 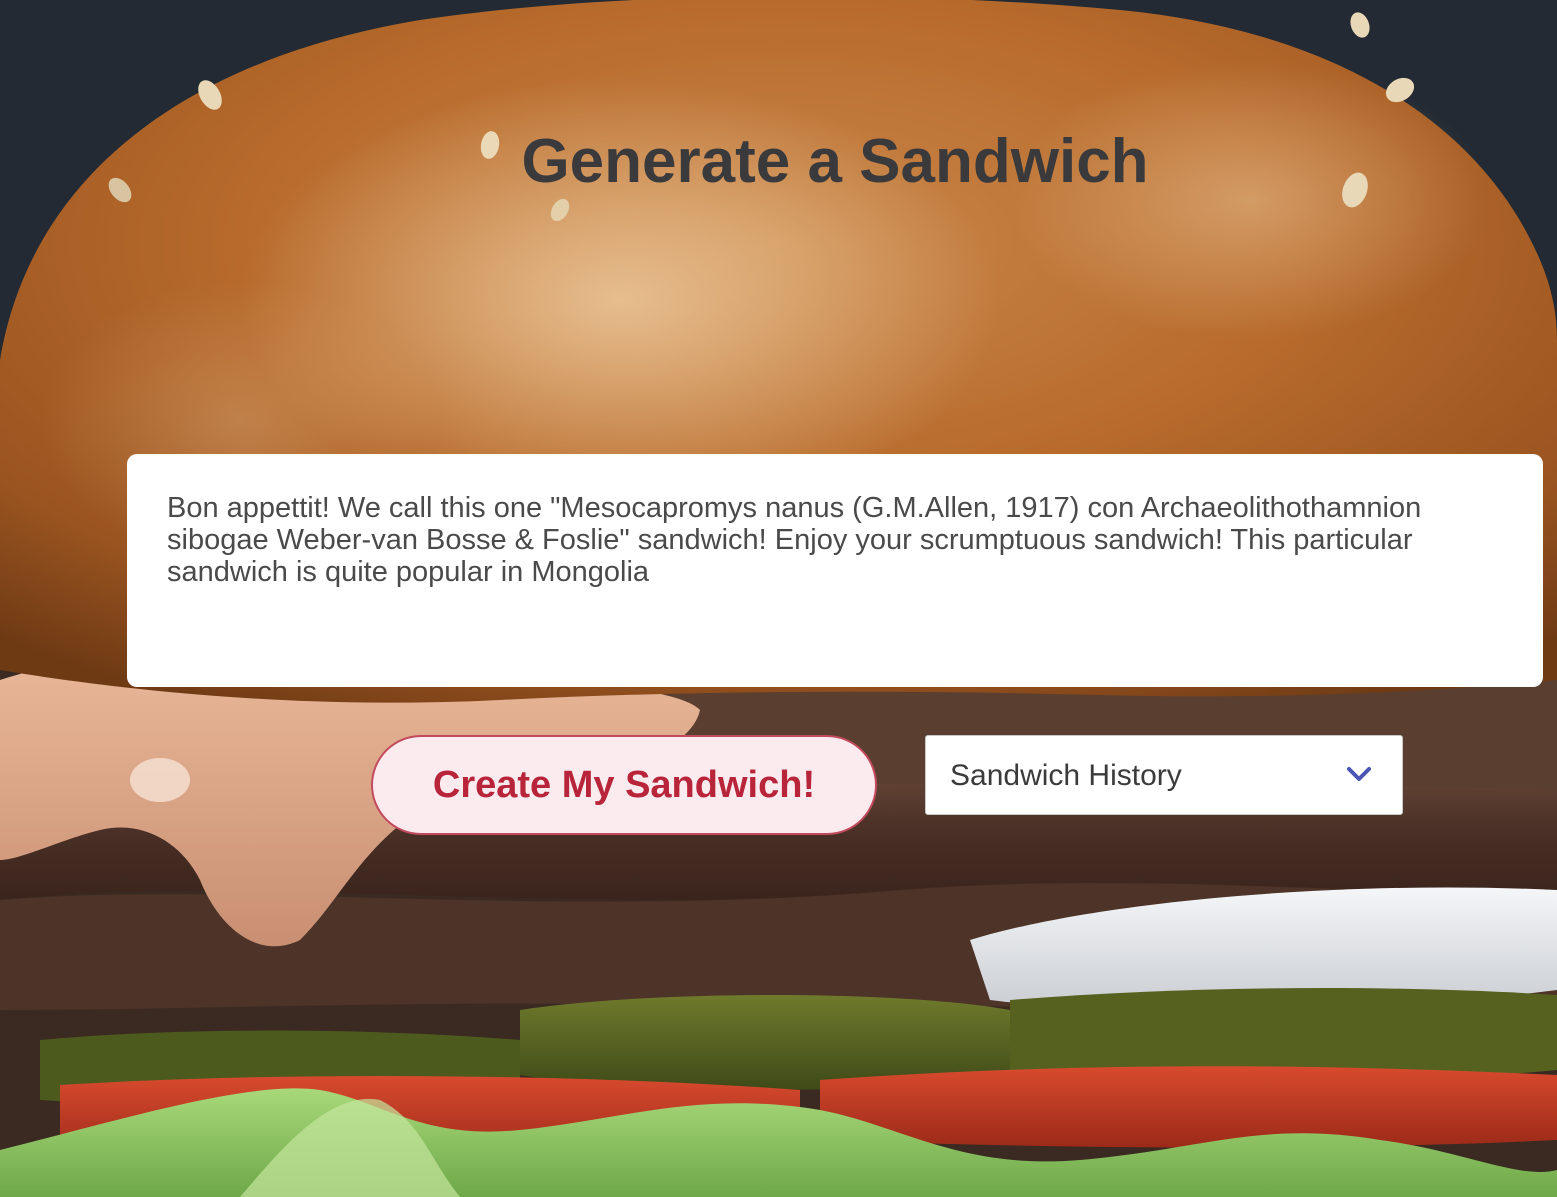 I want to click on sandwich-history-select: Sandwich History, so click(x=1164, y=775).